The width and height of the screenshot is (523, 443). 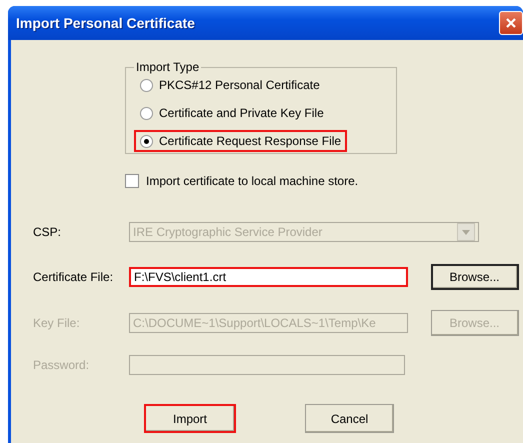 I want to click on window-title: Import Personal Certificate, so click(x=105, y=23).